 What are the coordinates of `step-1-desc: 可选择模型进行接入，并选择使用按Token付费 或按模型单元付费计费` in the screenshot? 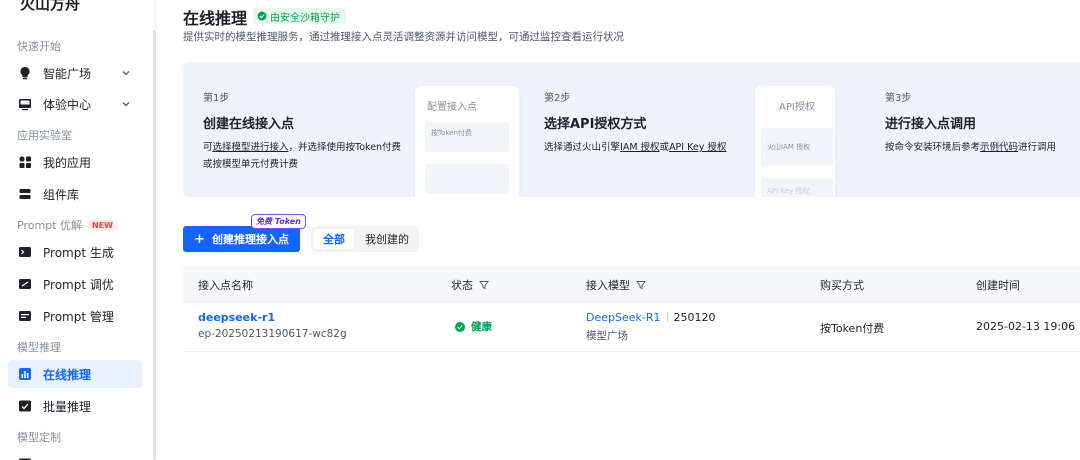 It's located at (302, 156).